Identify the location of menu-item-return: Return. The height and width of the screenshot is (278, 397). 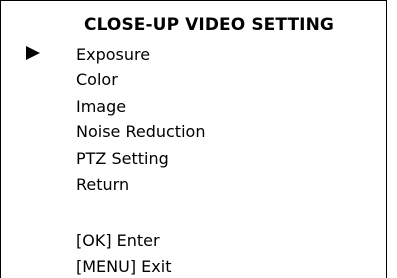
(102, 185).